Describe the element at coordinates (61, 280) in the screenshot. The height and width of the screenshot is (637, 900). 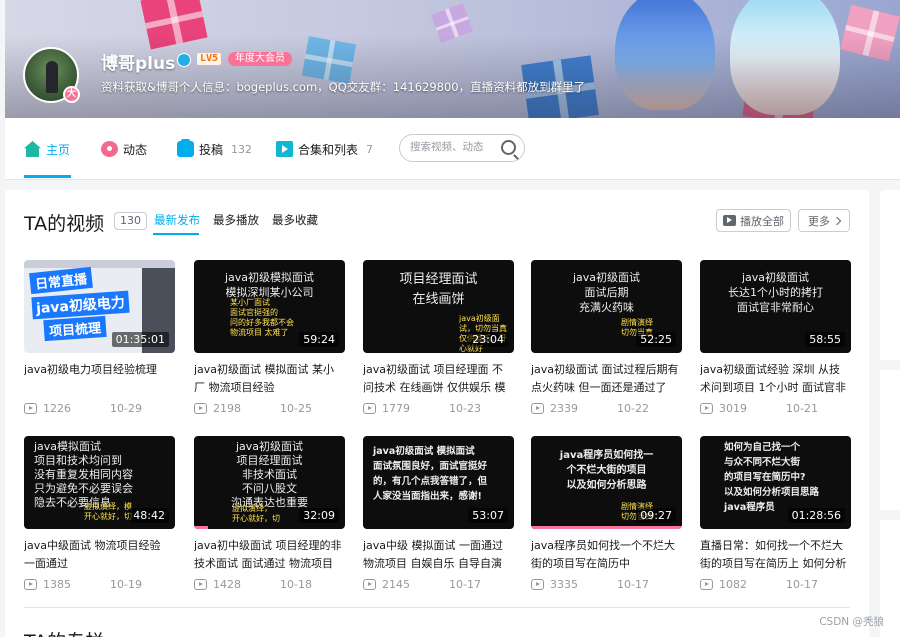
I see `thumb-label: 日常直播` at that location.